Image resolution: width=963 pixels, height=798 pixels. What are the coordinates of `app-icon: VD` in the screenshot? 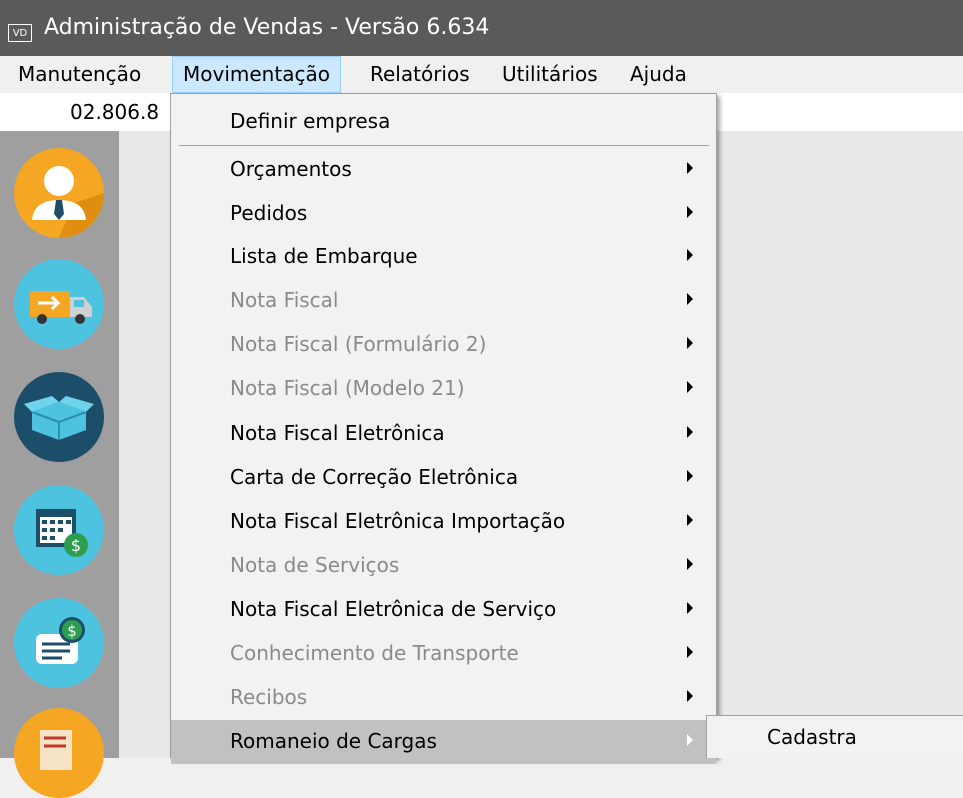 It's located at (20, 33).